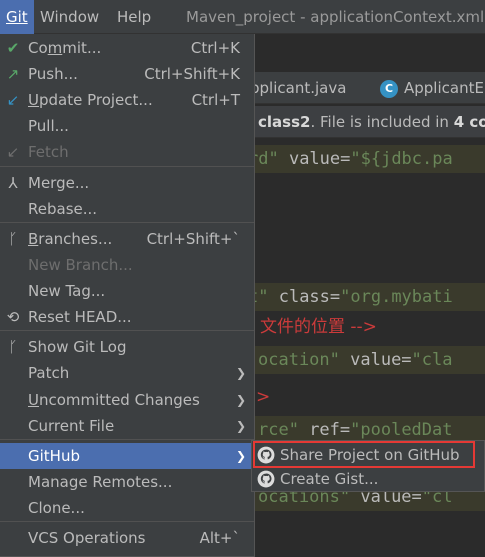  What do you see at coordinates (48, 152) in the screenshot?
I see `menu-item-label: Fetch` at bounding box center [48, 152].